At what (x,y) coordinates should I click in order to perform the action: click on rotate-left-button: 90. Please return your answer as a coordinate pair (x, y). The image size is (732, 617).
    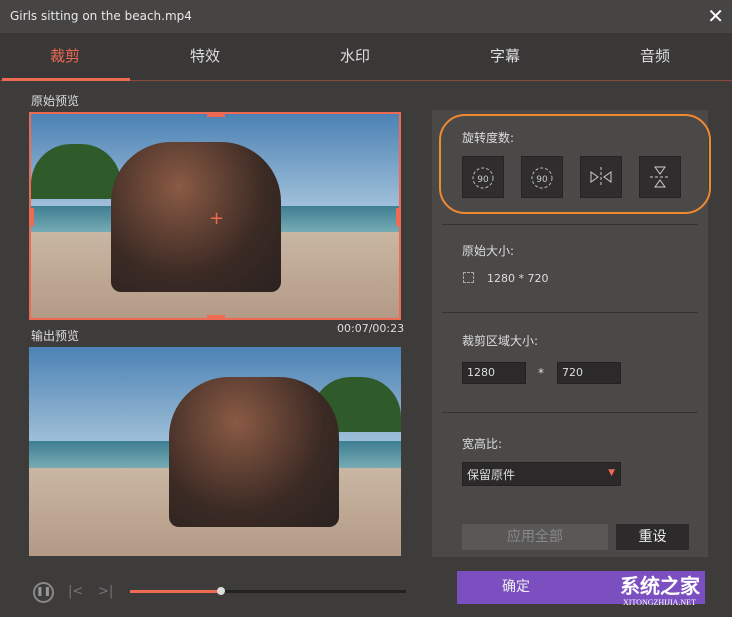
    Looking at the image, I should click on (483, 177).